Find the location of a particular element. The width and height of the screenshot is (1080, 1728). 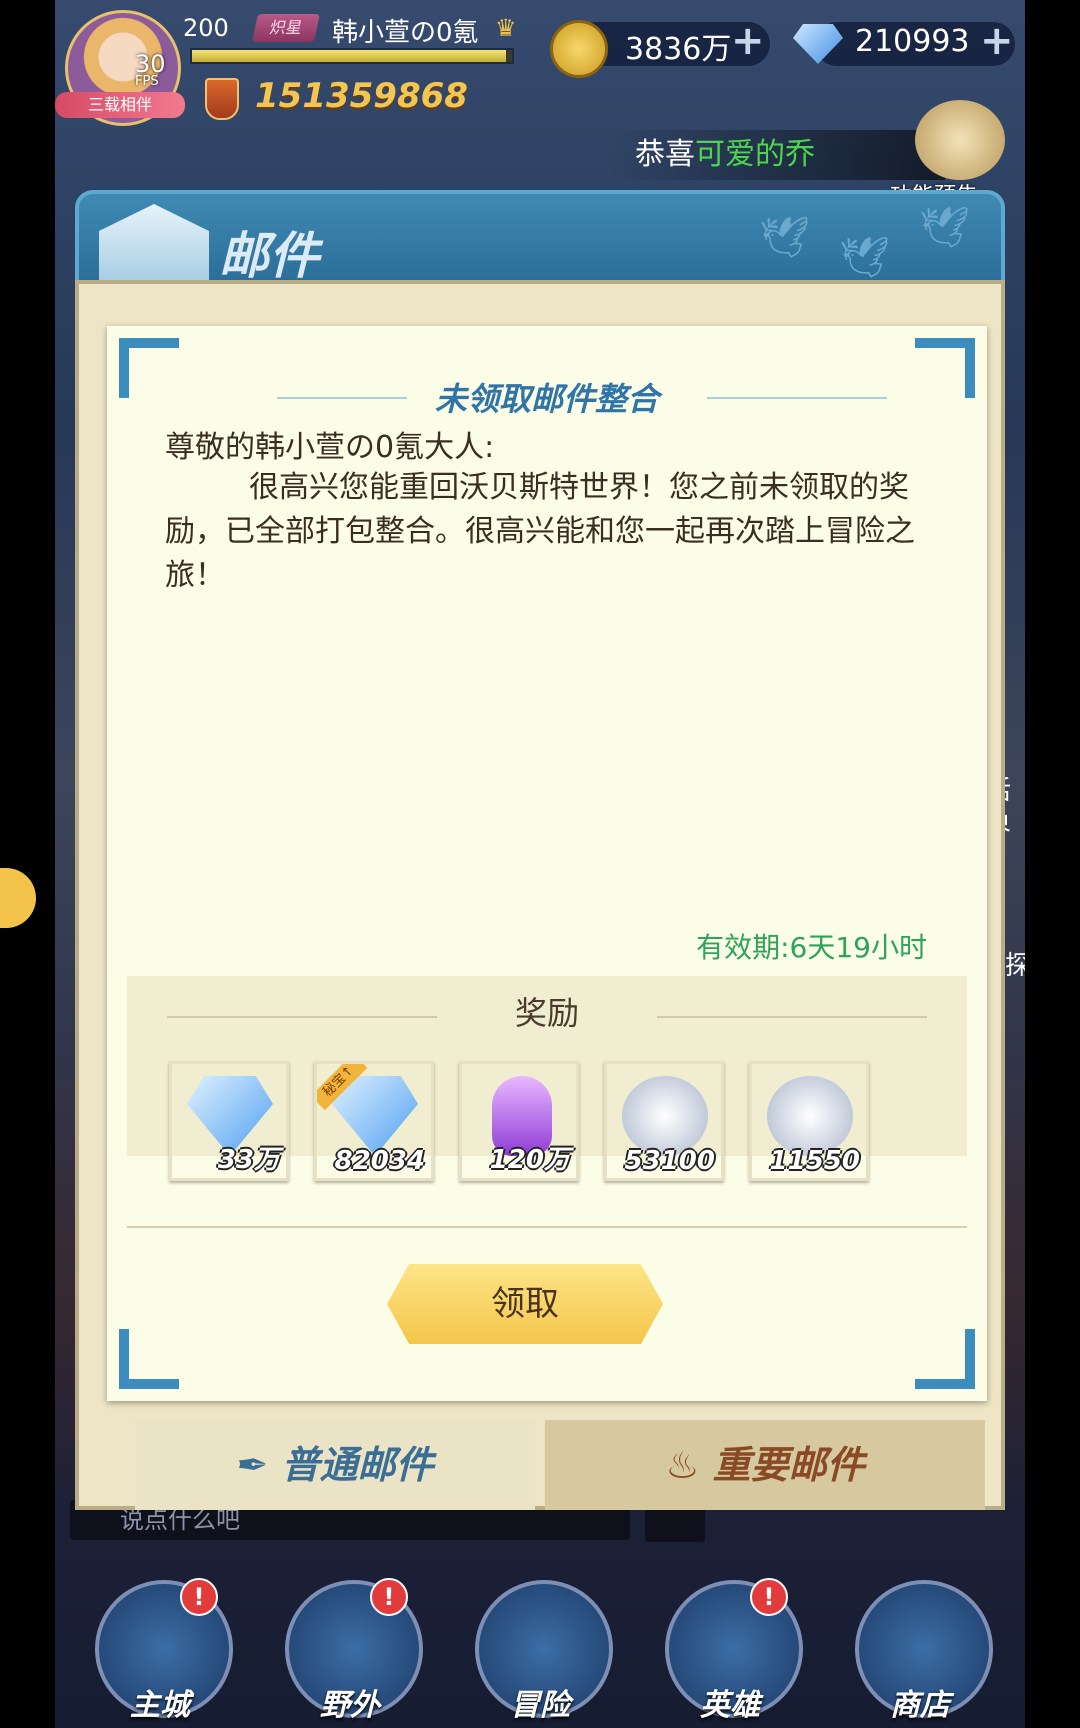

exp-bar is located at coordinates (352, 56).